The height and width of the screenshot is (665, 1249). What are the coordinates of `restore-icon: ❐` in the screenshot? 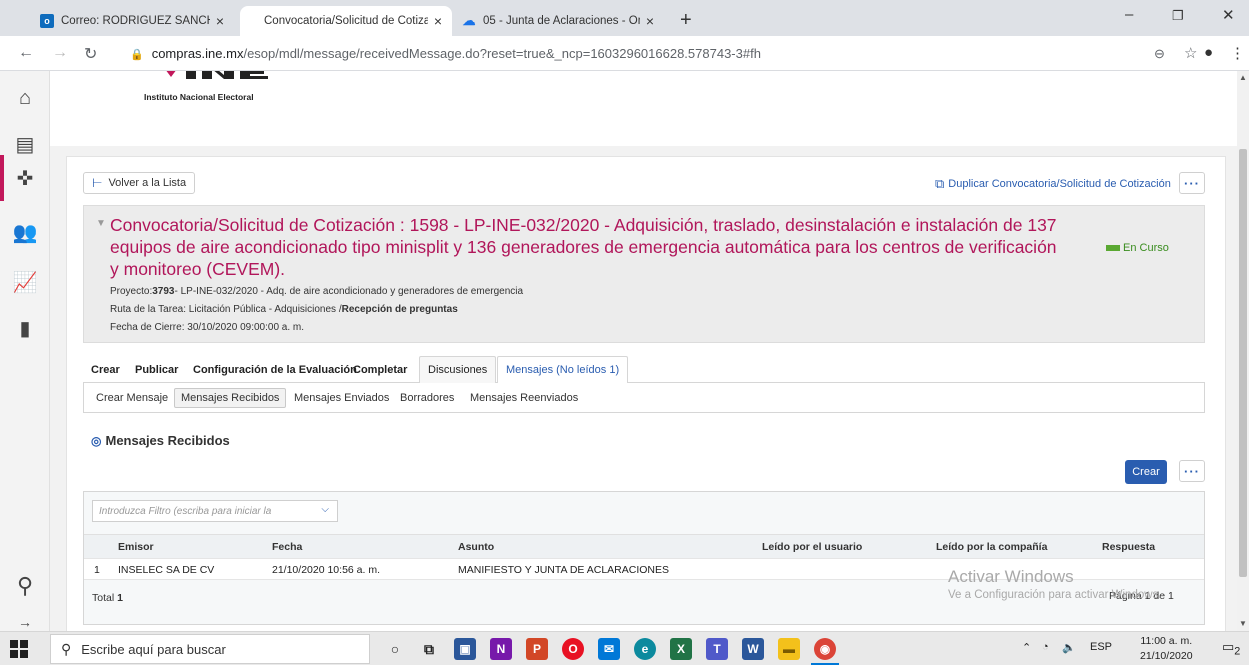 It's located at (1178, 16).